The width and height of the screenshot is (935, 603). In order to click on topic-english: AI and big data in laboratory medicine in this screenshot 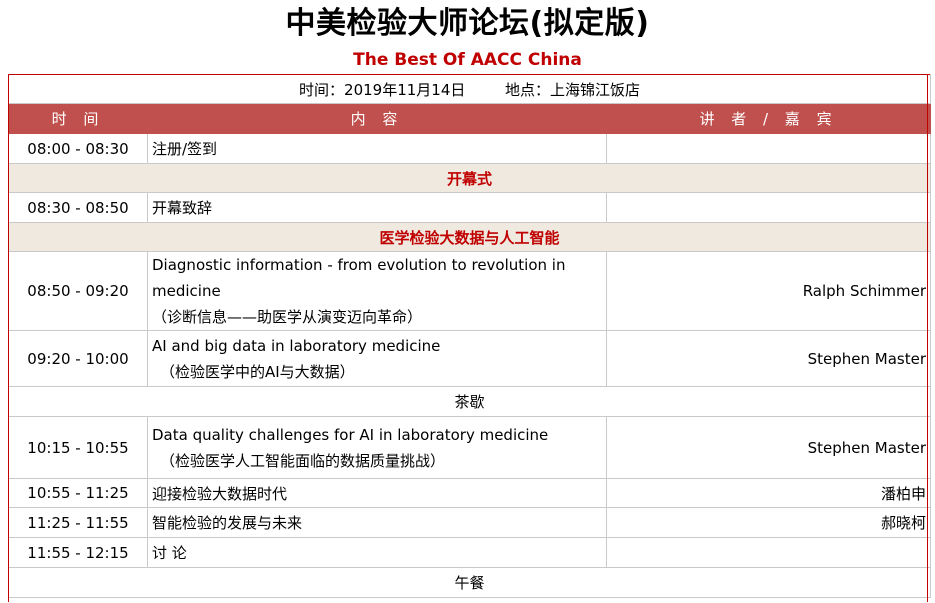, I will do `click(296, 345)`.